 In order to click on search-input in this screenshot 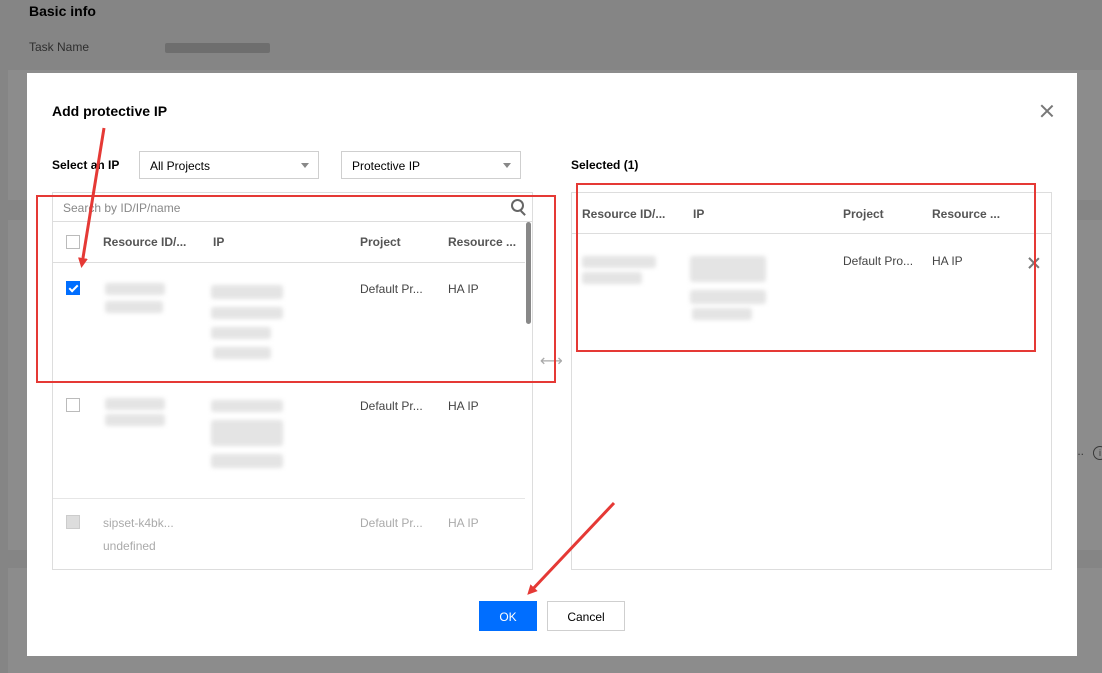, I will do `click(279, 207)`.